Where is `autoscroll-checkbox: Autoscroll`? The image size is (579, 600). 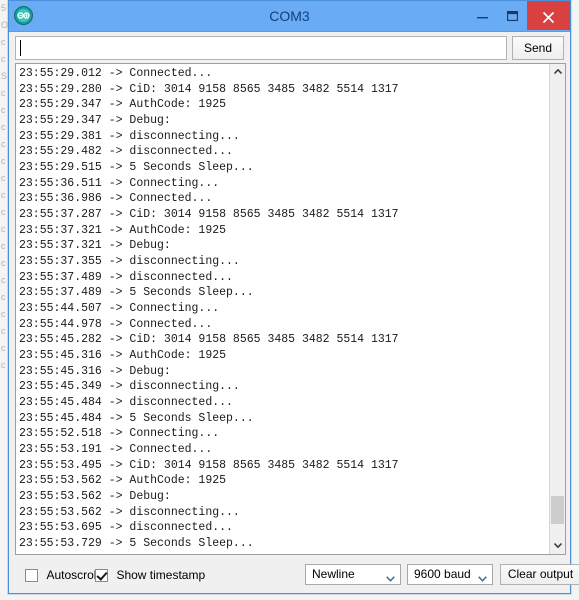
autoscroll-checkbox: Autoscroll is located at coordinates (62, 574).